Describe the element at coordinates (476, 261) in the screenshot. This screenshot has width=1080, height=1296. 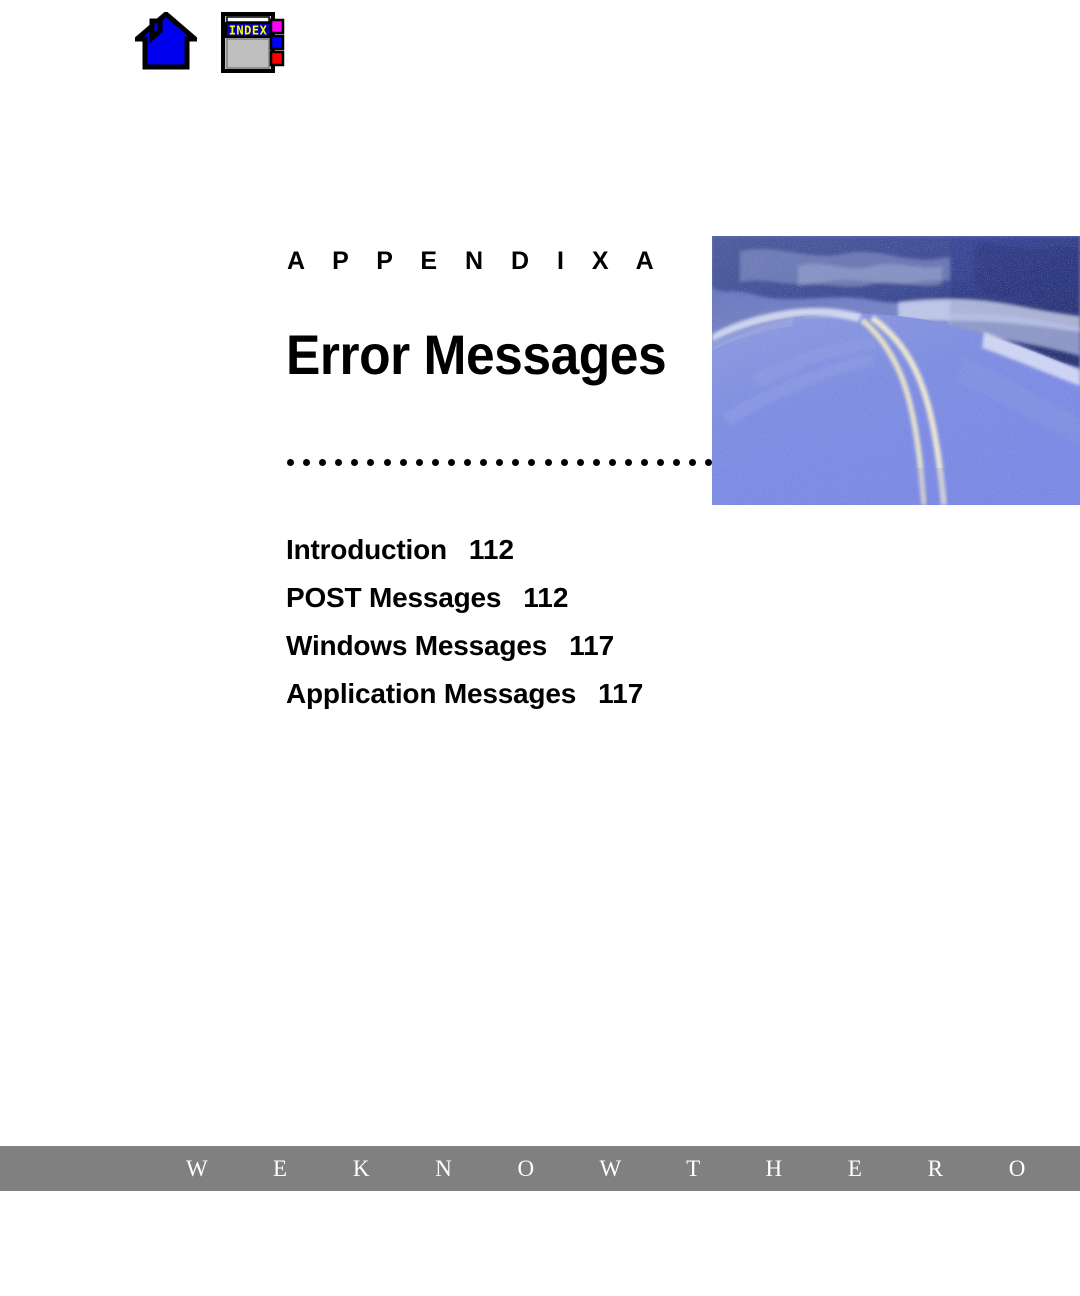
I see `appendix-label: A P P E N D I X A` at that location.